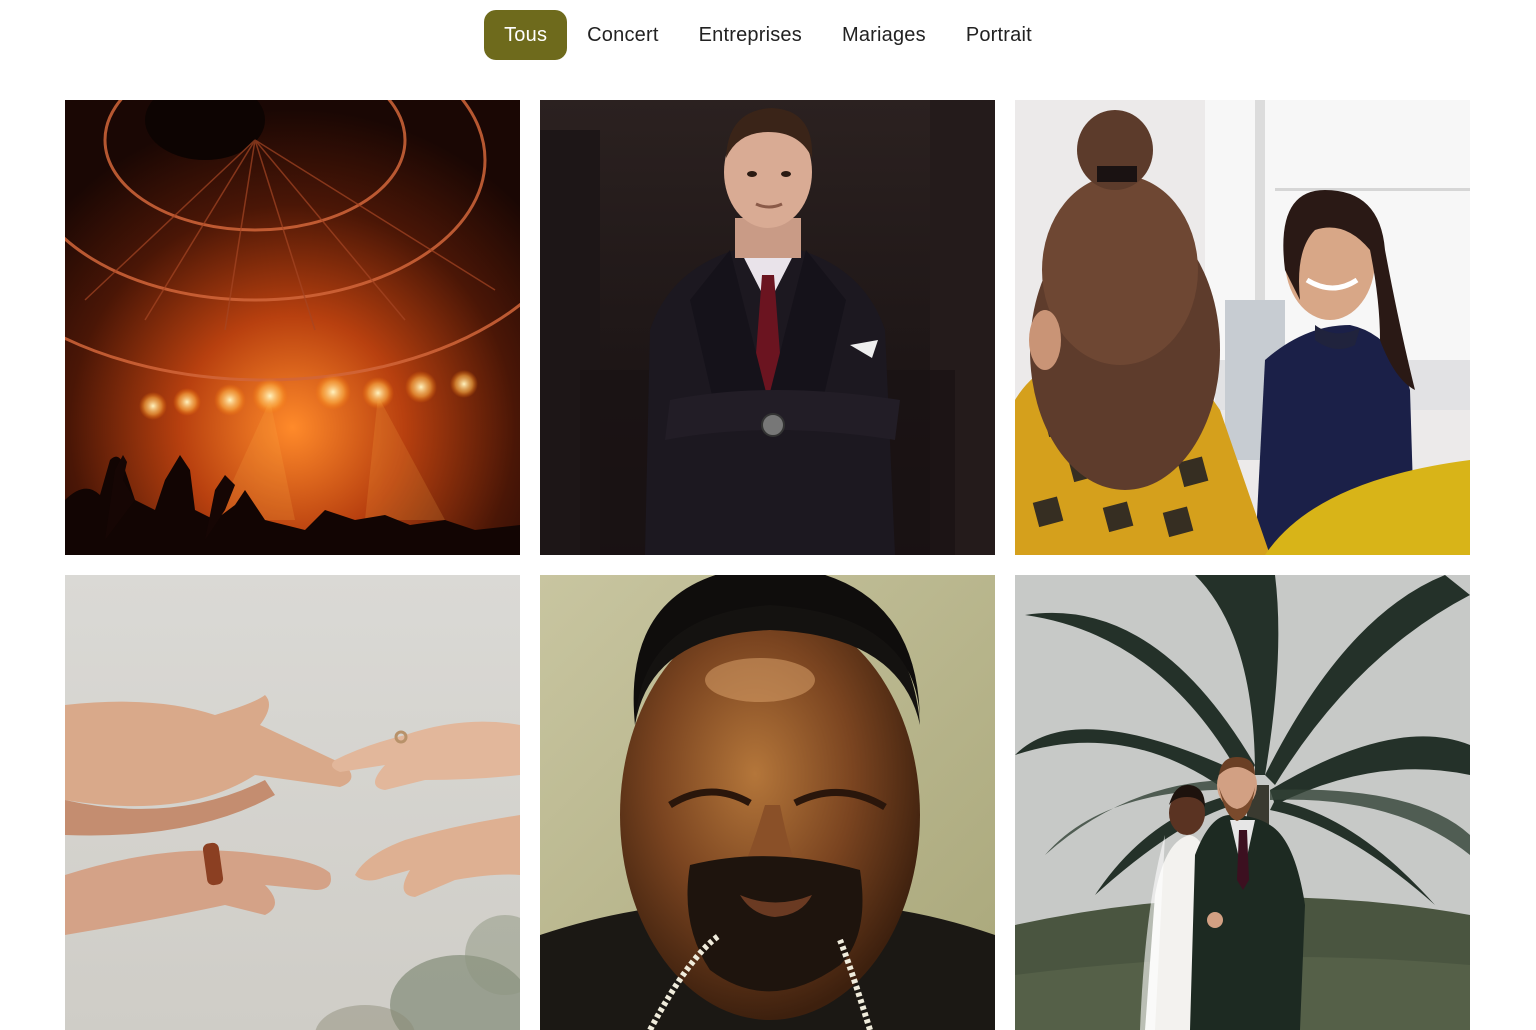  I want to click on filter-portrait-button: Portrait, so click(999, 35).